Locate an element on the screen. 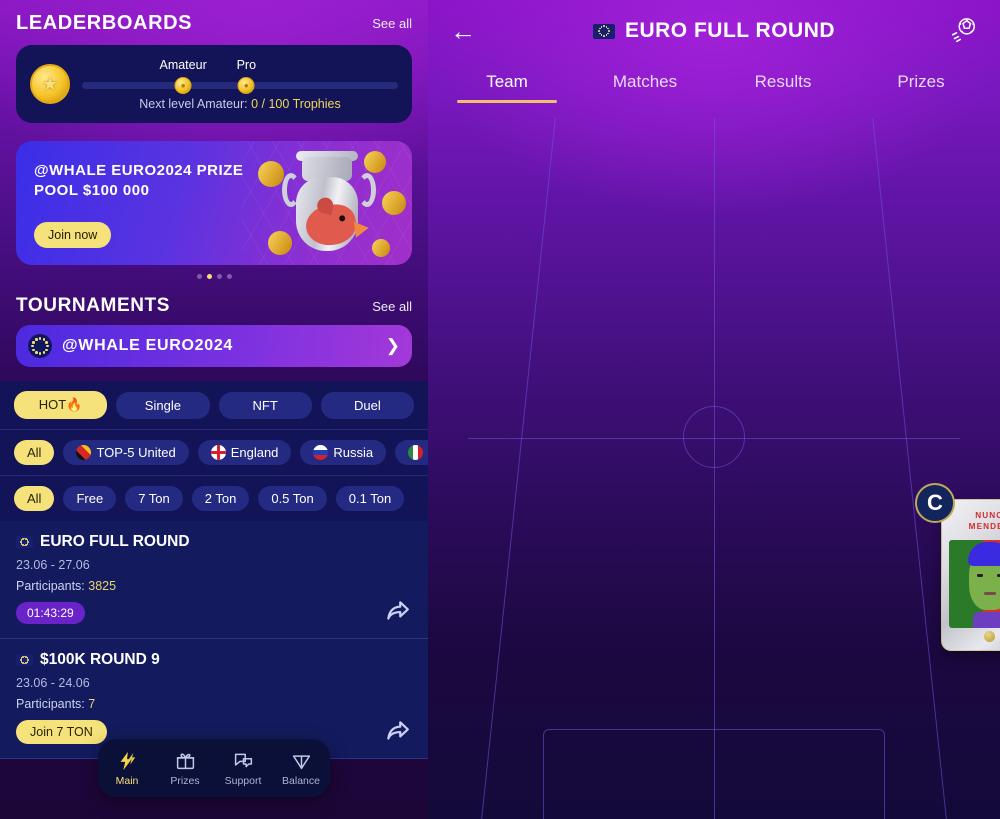 The image size is (1000, 819). tournament-participants: Participants: 7 is located at coordinates (214, 704).